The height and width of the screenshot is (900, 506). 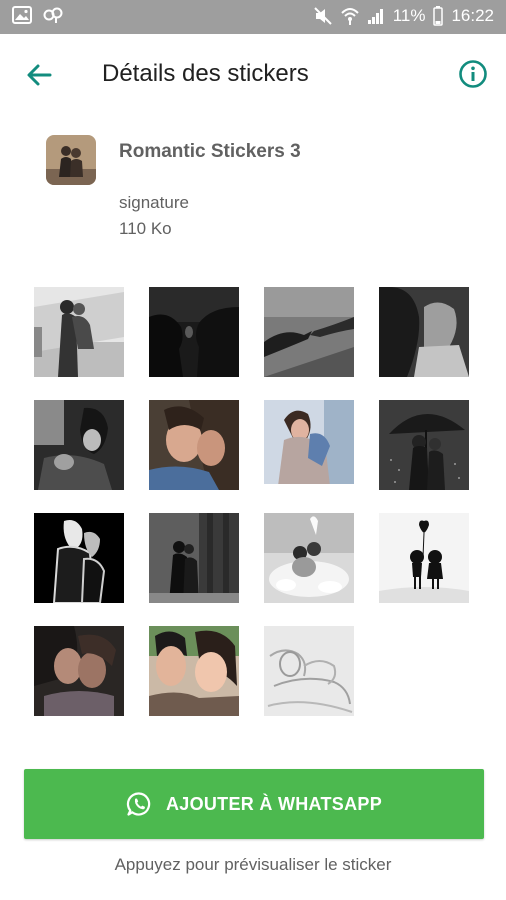 What do you see at coordinates (138, 804) in the screenshot?
I see `whatsapp-icon` at bounding box center [138, 804].